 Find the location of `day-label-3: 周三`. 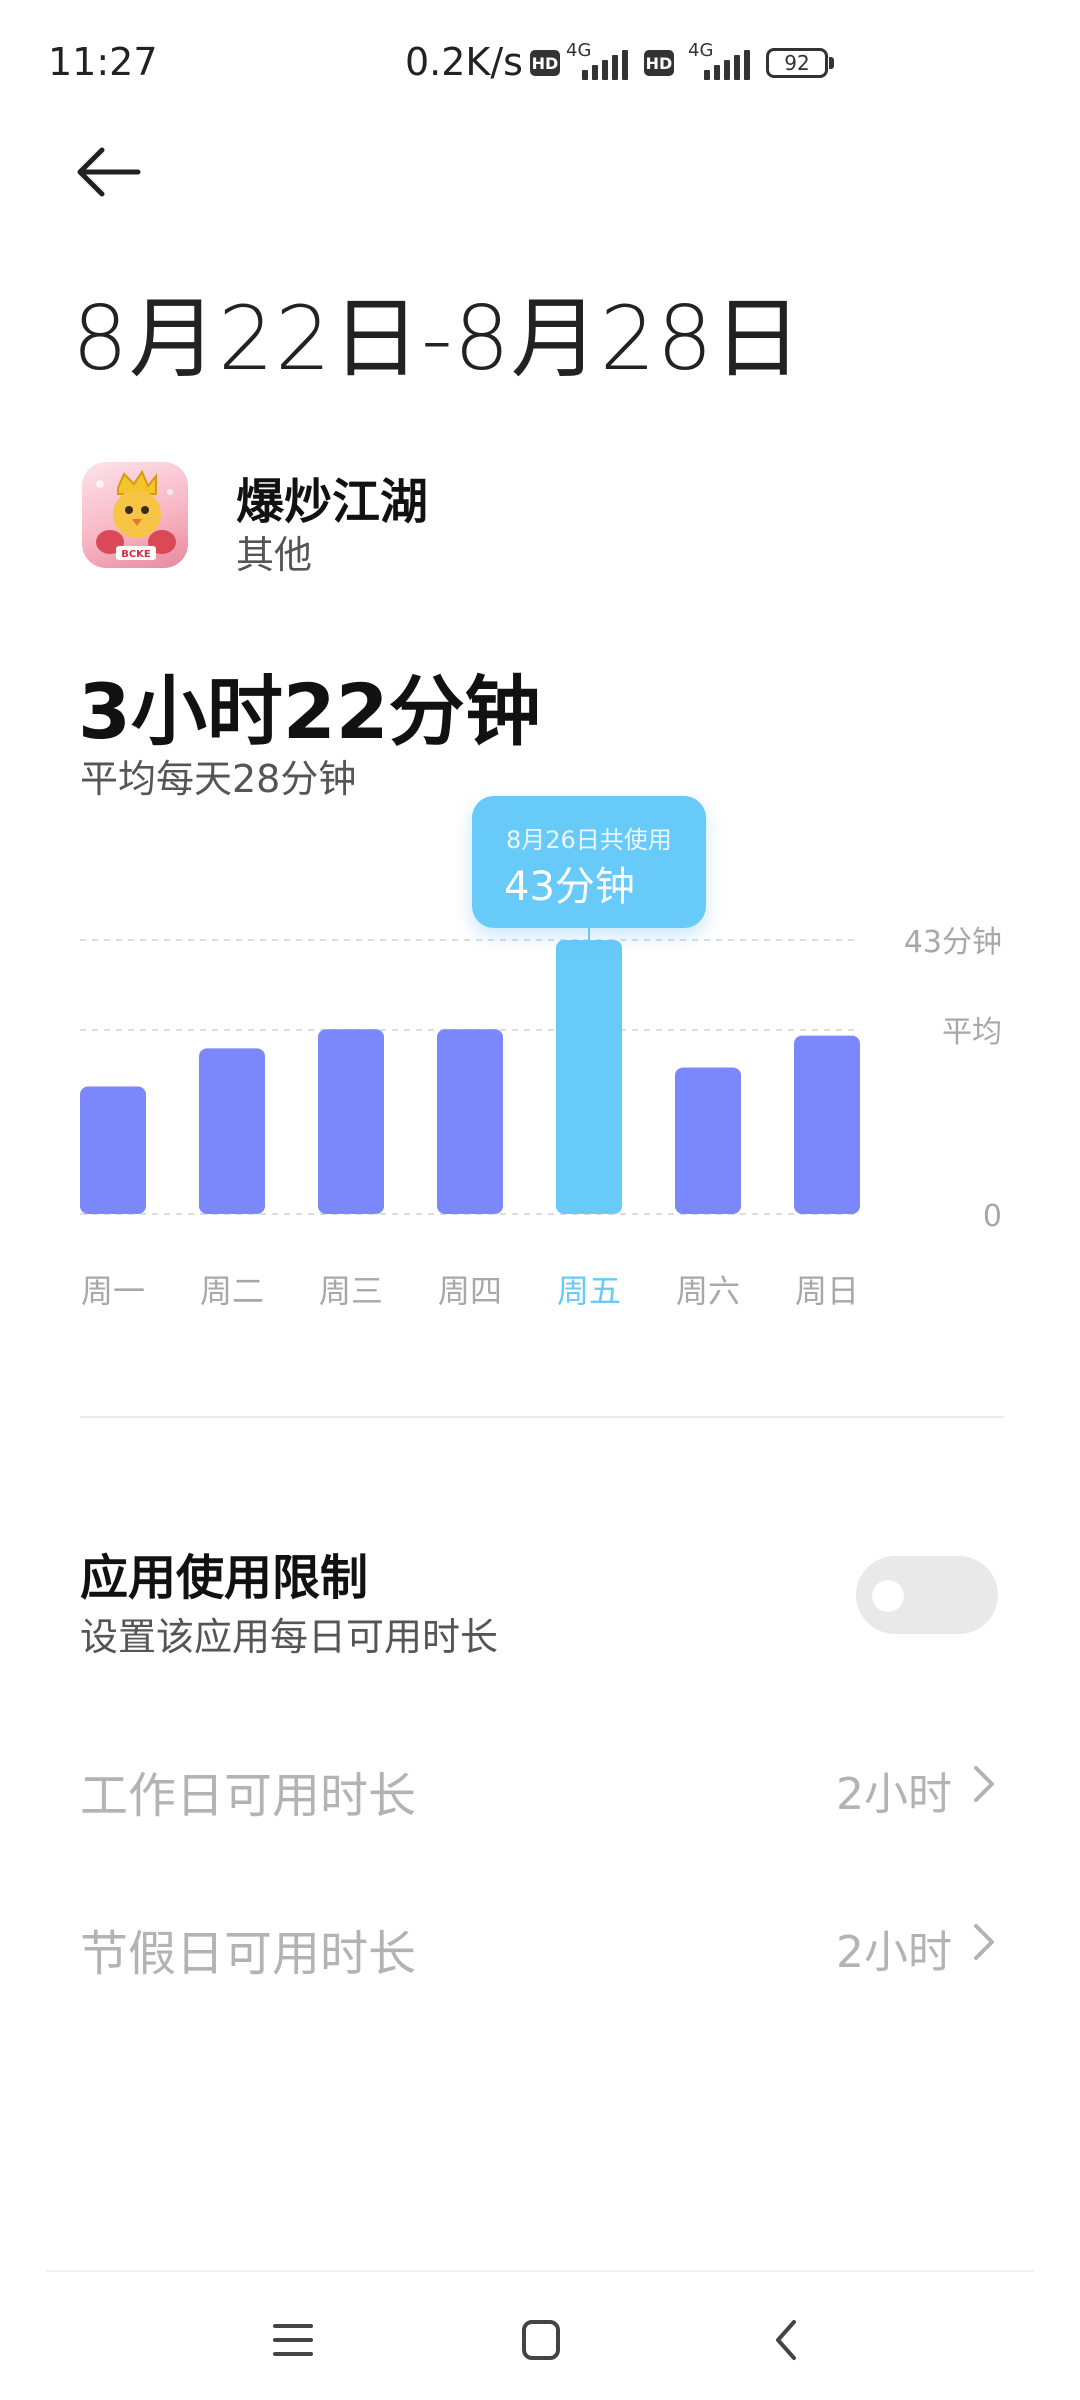

day-label-3: 周三 is located at coordinates (351, 1291).